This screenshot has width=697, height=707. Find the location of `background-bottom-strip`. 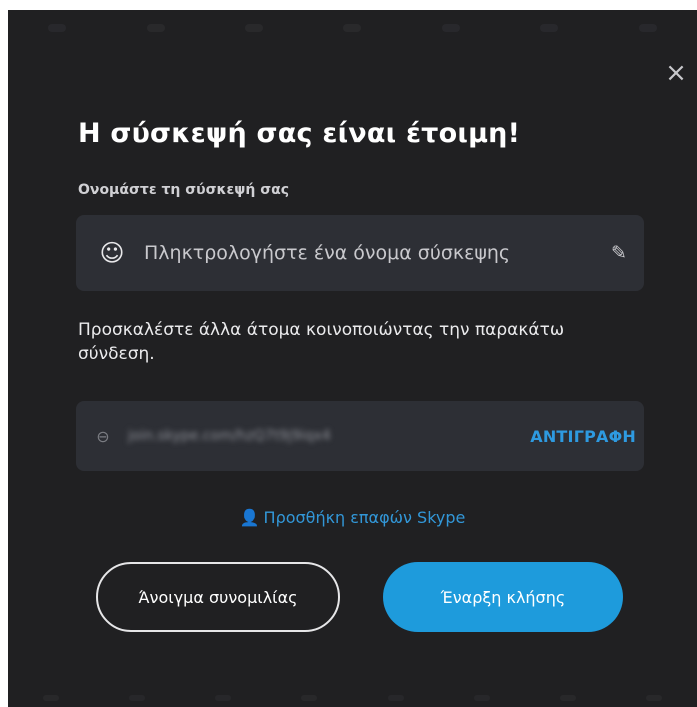

background-bottom-strip is located at coordinates (352, 700).